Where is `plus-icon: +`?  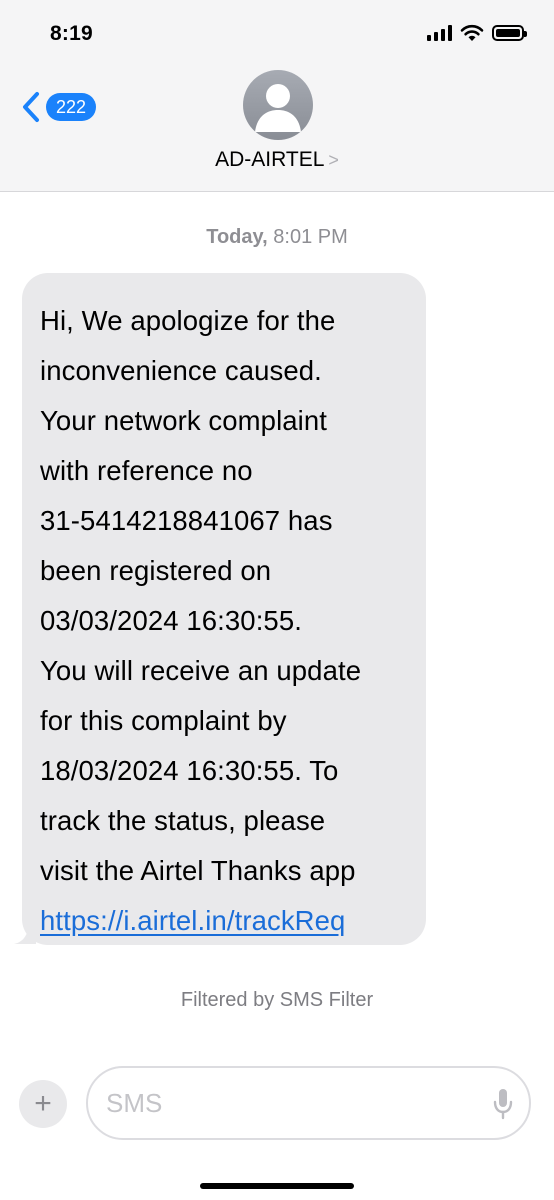
plus-icon: + is located at coordinates (43, 1103).